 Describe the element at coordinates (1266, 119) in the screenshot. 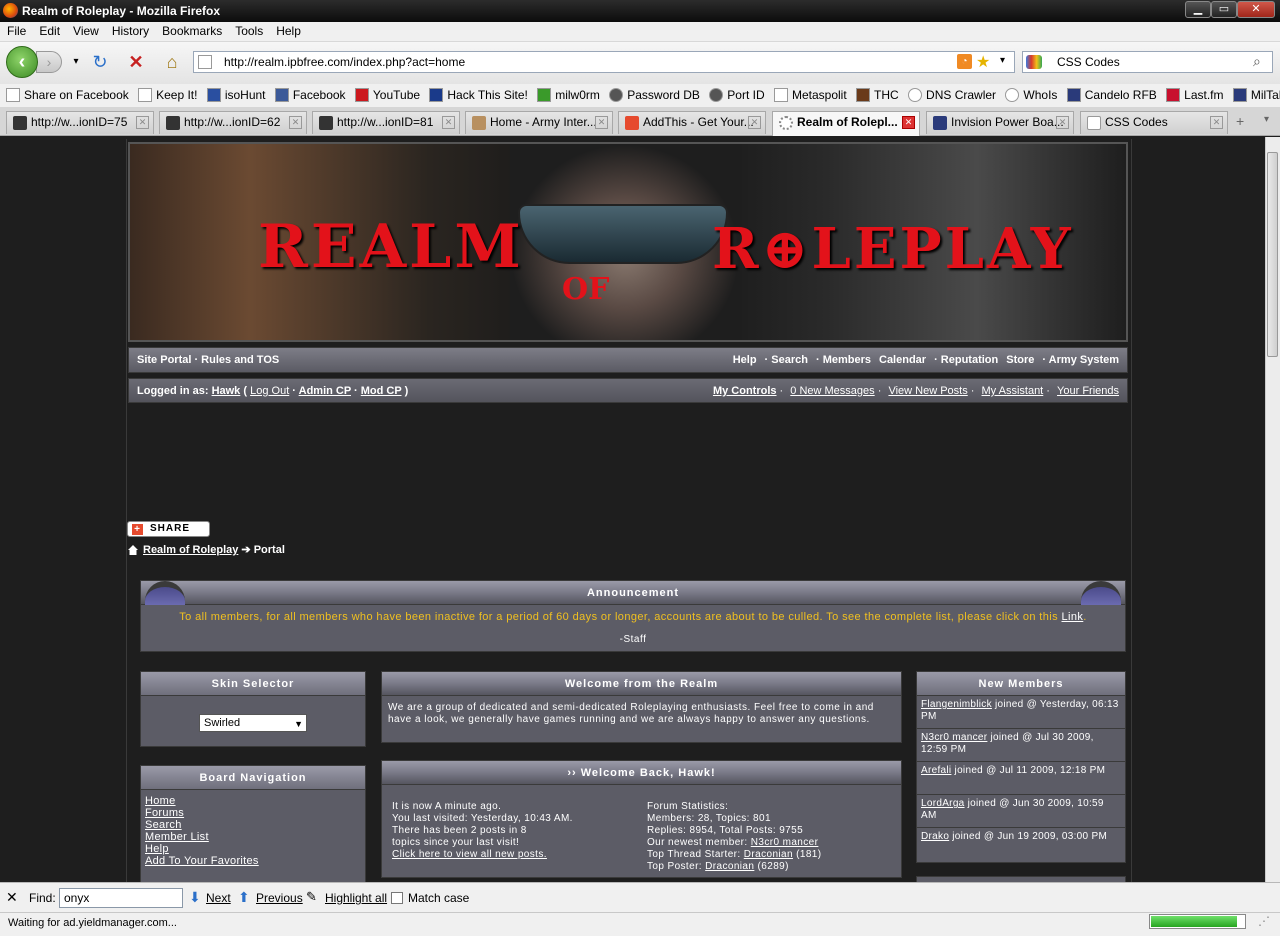

I see `tab-list-icon: ▾` at that location.